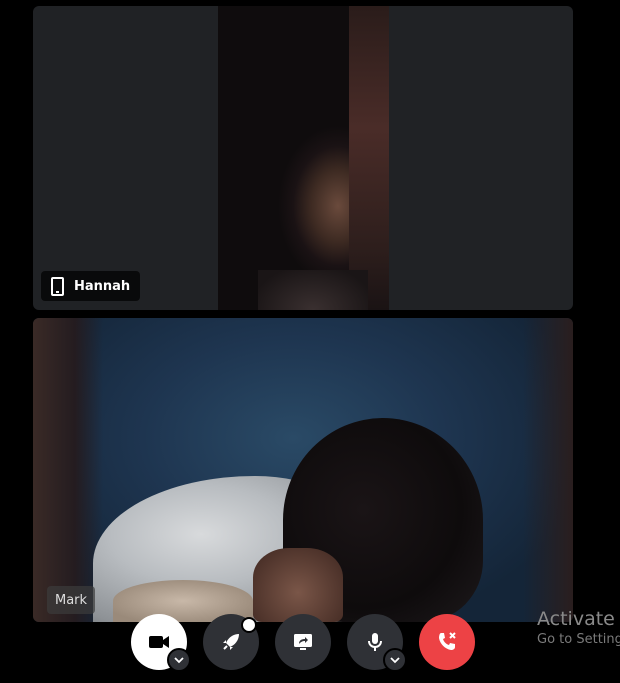  I want to click on mic-options-button, so click(395, 660).